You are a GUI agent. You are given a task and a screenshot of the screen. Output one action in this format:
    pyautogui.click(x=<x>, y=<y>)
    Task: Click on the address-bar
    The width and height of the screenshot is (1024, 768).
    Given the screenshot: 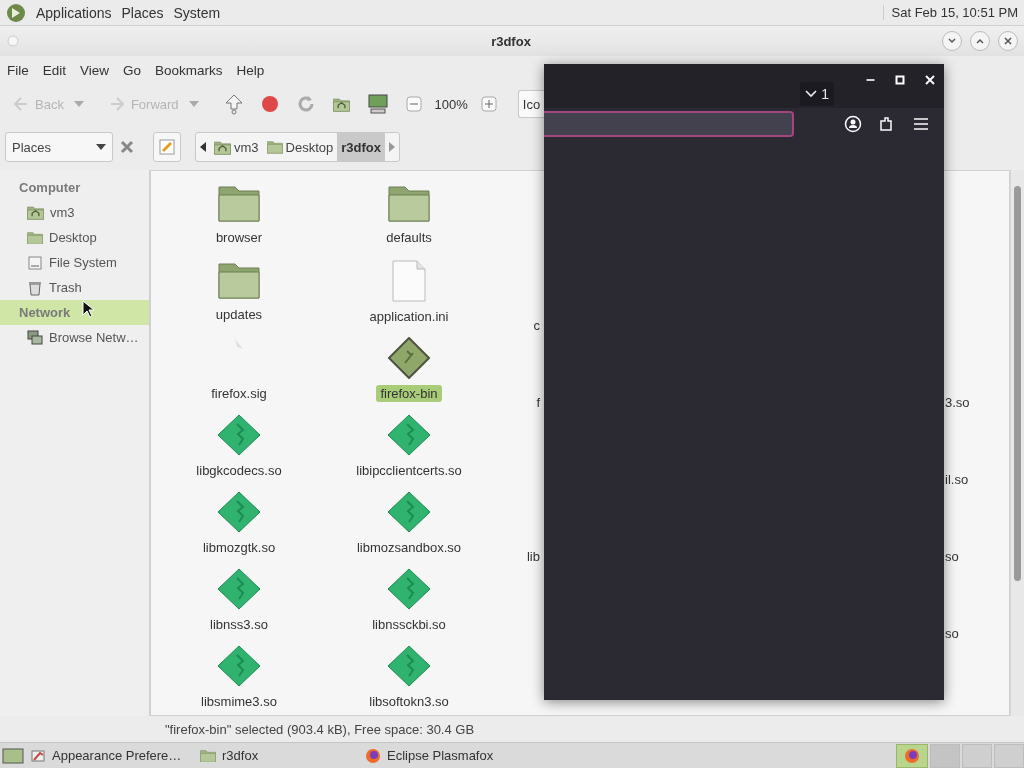 What is the action you would take?
    pyautogui.click(x=669, y=124)
    